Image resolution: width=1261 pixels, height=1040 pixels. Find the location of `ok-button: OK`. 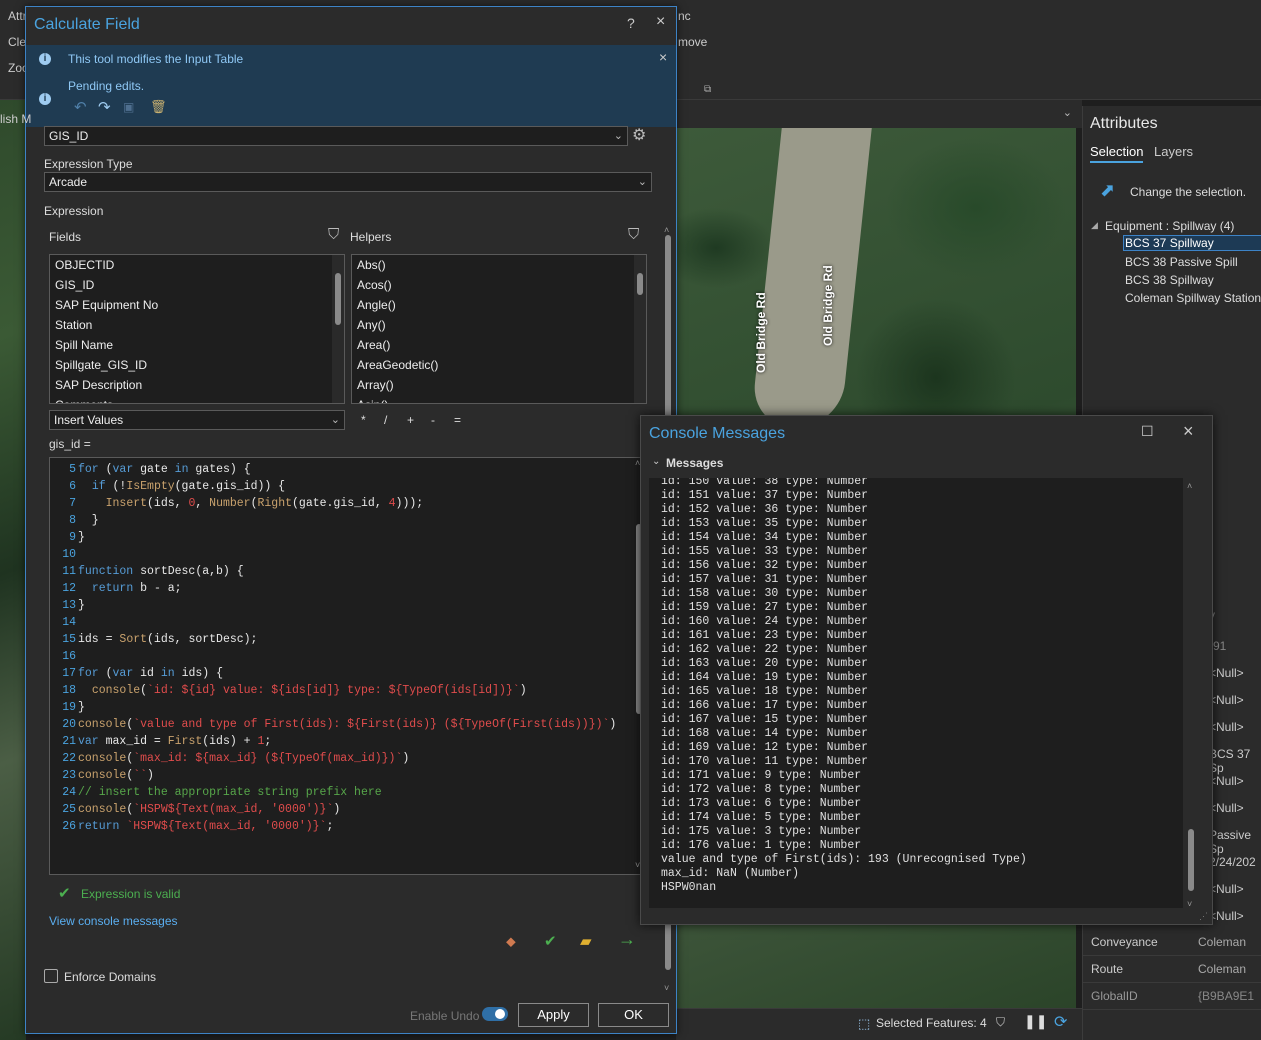

ok-button: OK is located at coordinates (633, 1015).